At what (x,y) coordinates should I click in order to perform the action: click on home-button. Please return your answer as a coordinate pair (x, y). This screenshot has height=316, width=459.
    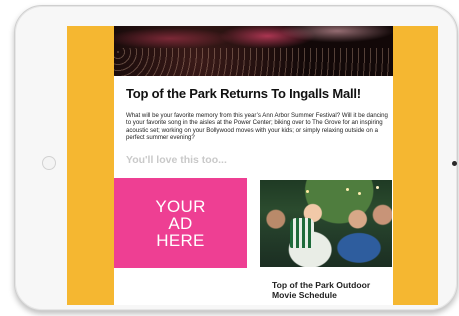
    Looking at the image, I should click on (49, 163).